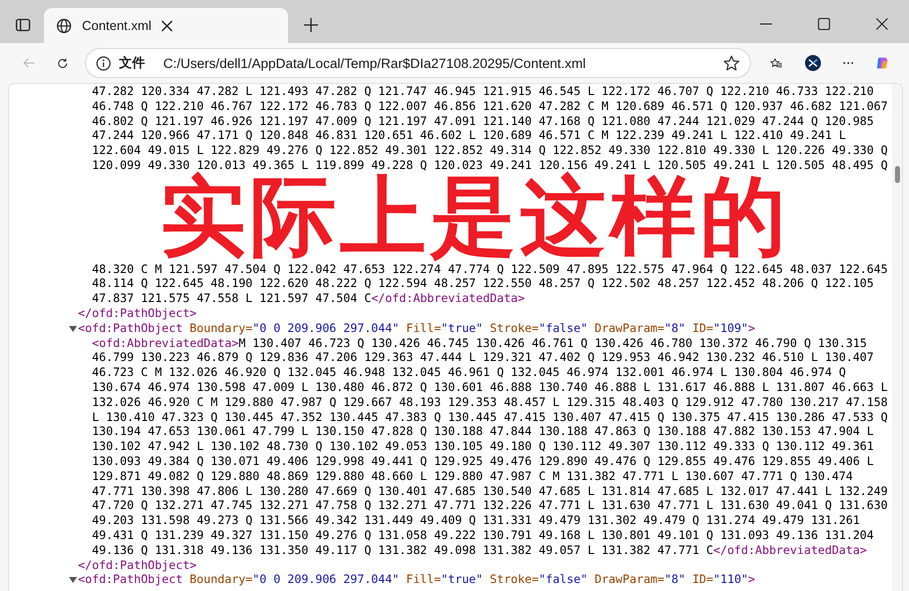 Image resolution: width=909 pixels, height=591 pixels. What do you see at coordinates (490, 150) in the screenshot?
I see `xml-line: 122.604 49.015 L 122.829 49.276 Q 122.852 49.301 122.852 49.314 Q 122.852 49.330 122.810 49.330 L 120.226 49.330 Q` at bounding box center [490, 150].